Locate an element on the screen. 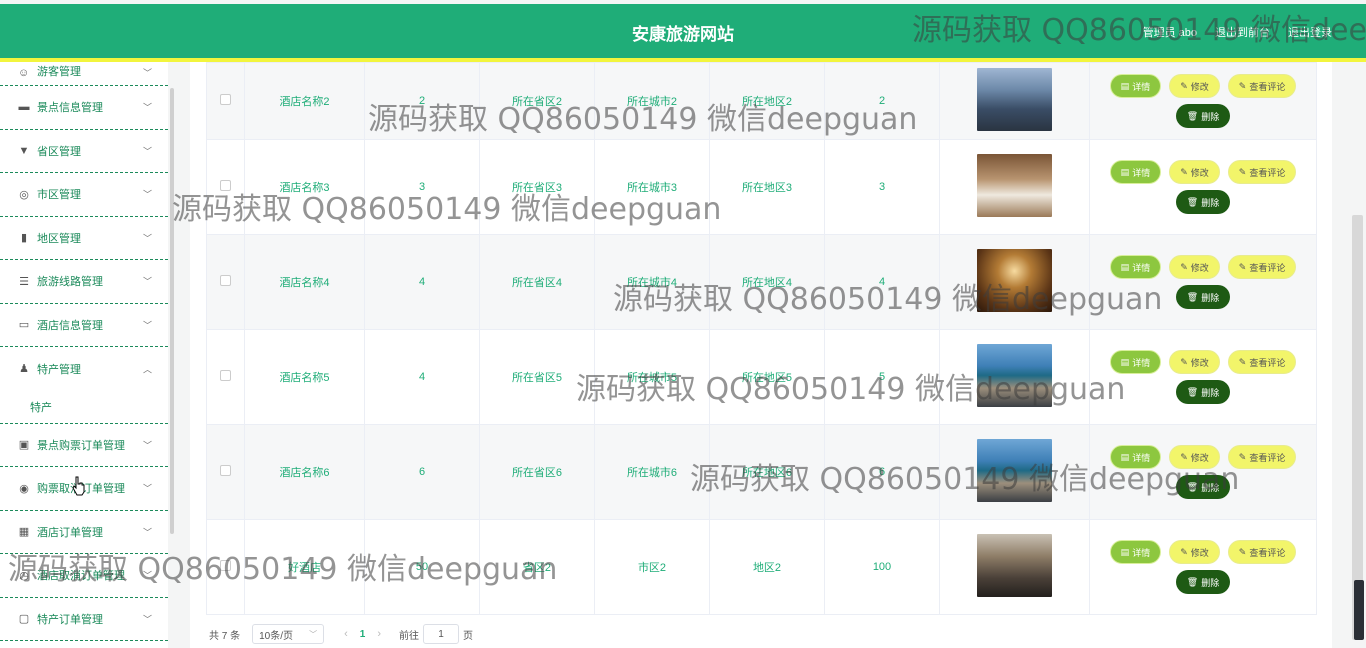 The width and height of the screenshot is (1366, 648). sidebar-item-hotel: ▭ 酒店信息管理 ﹀ is located at coordinates (84, 325).